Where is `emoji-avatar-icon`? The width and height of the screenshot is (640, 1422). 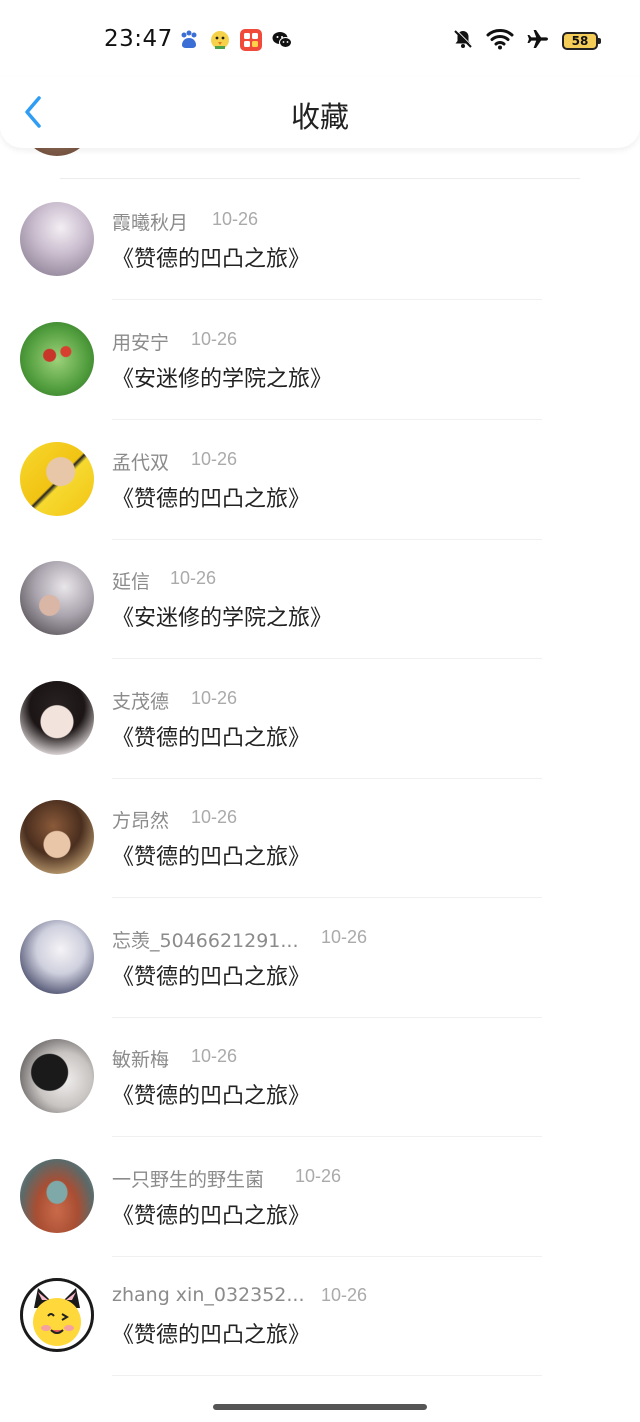 emoji-avatar-icon is located at coordinates (57, 1315).